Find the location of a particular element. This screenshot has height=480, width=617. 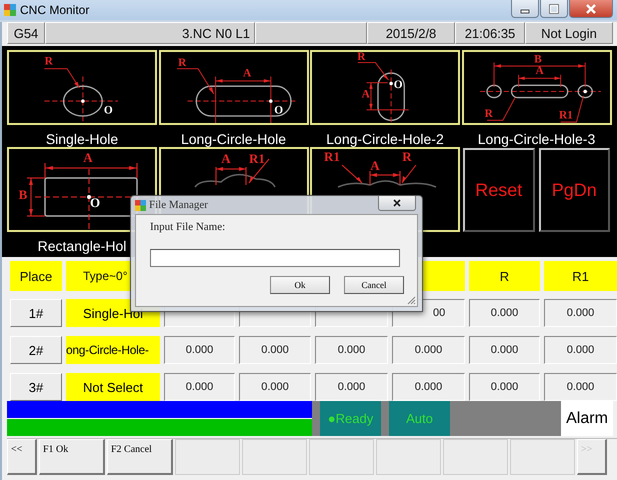

date-label: 2015/2/8 is located at coordinates (411, 33).